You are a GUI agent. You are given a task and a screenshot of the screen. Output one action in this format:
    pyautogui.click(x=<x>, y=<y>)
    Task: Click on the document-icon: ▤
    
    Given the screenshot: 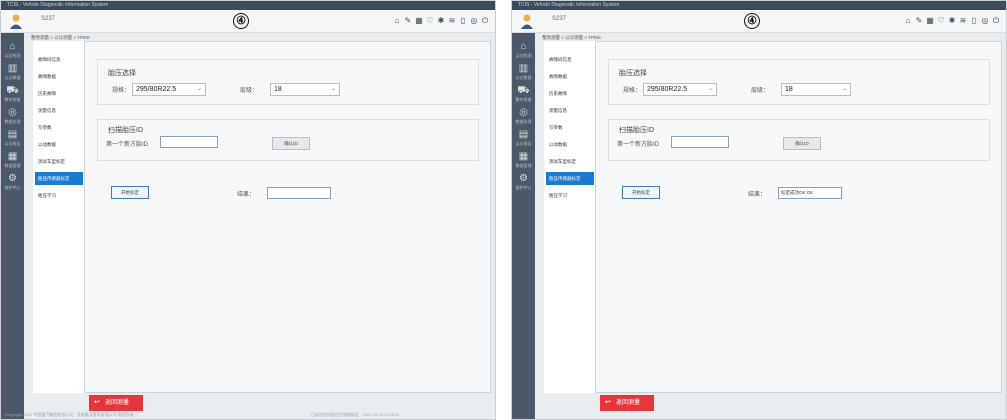 What is the action you would take?
    pyautogui.click(x=523, y=134)
    